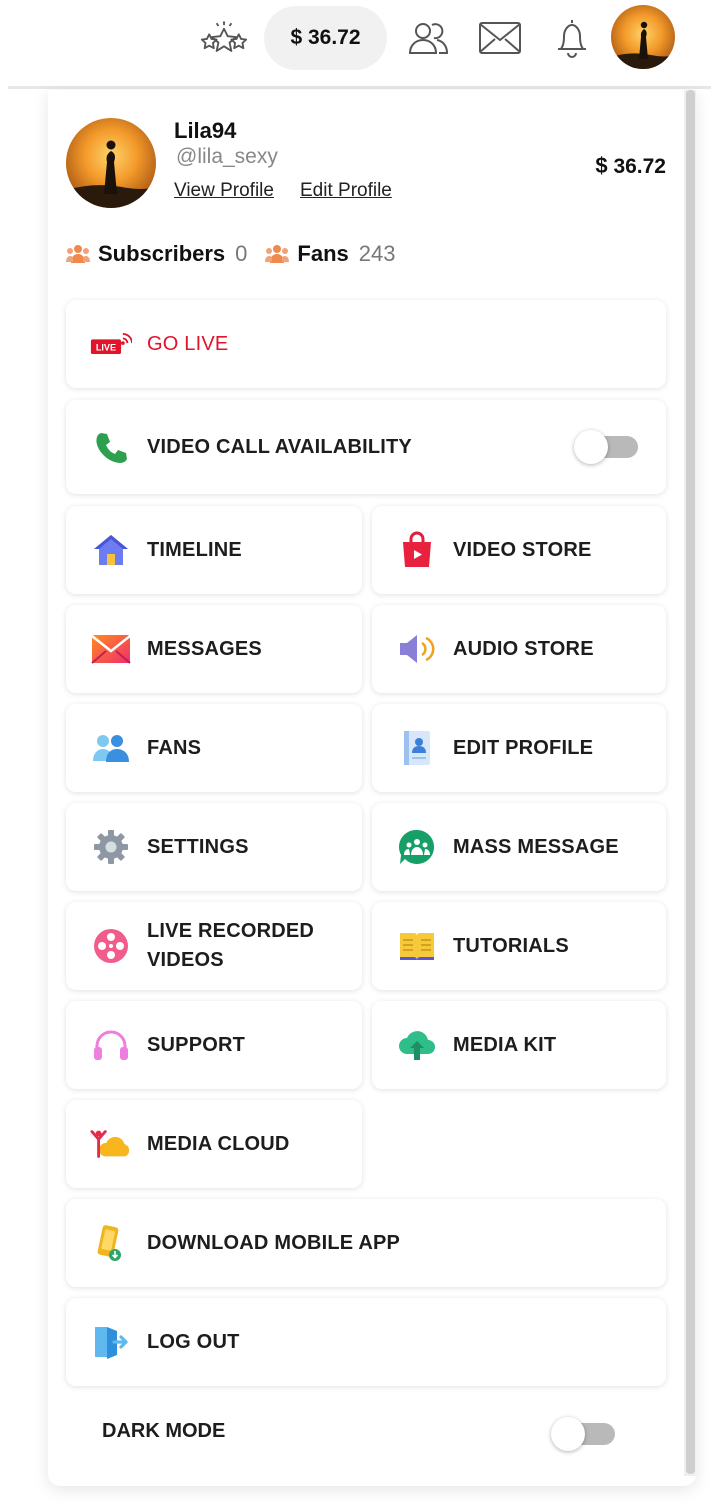 The image size is (711, 1508). What do you see at coordinates (111, 550) in the screenshot?
I see `home-icon` at bounding box center [111, 550].